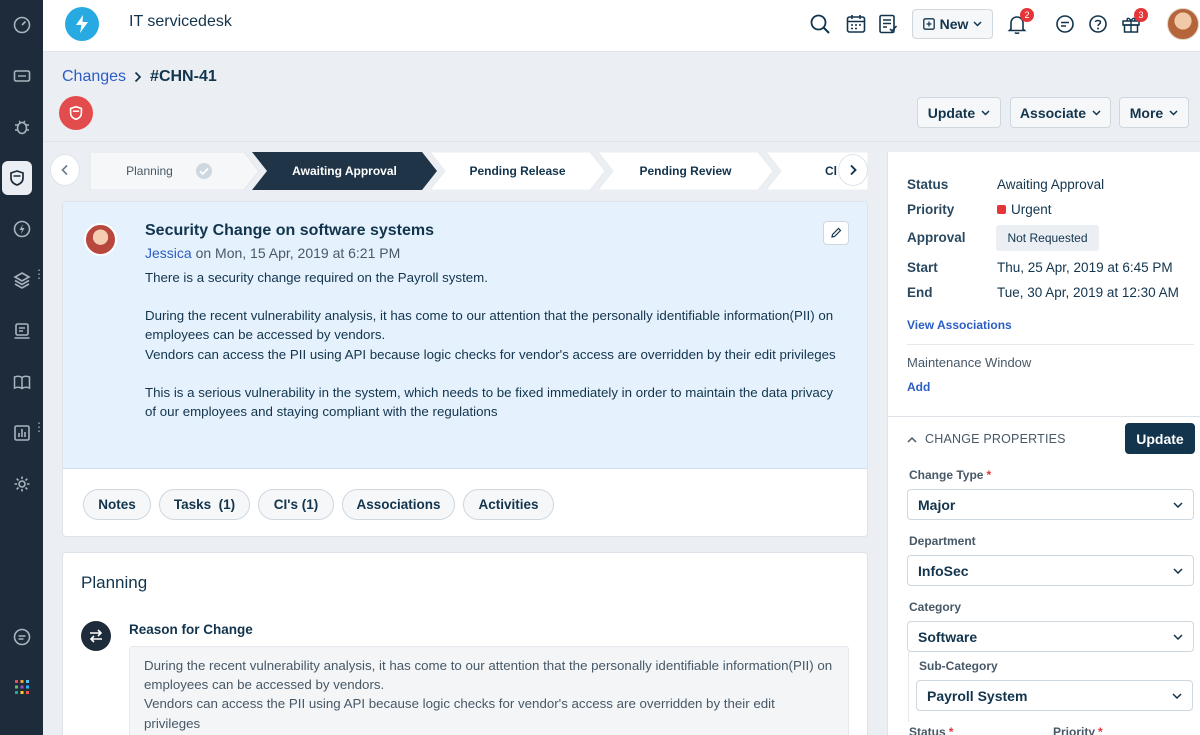 This screenshot has width=1200, height=735. What do you see at coordinates (958, 666) in the screenshot?
I see `sub-category-label: Sub-Category` at bounding box center [958, 666].